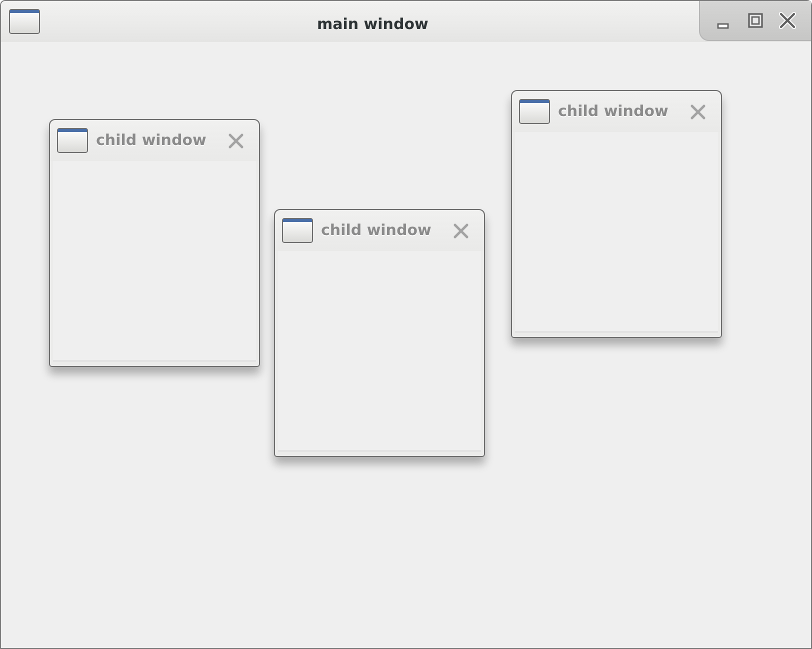  I want to click on window-title: main window, so click(372, 24).